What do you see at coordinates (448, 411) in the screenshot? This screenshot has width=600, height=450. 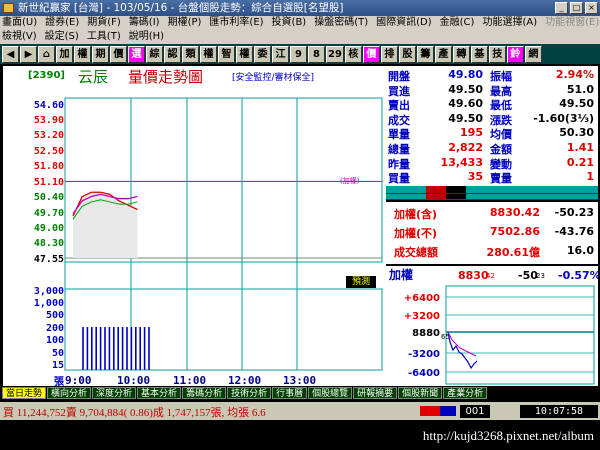 I see `sell-ratio-bar` at bounding box center [448, 411].